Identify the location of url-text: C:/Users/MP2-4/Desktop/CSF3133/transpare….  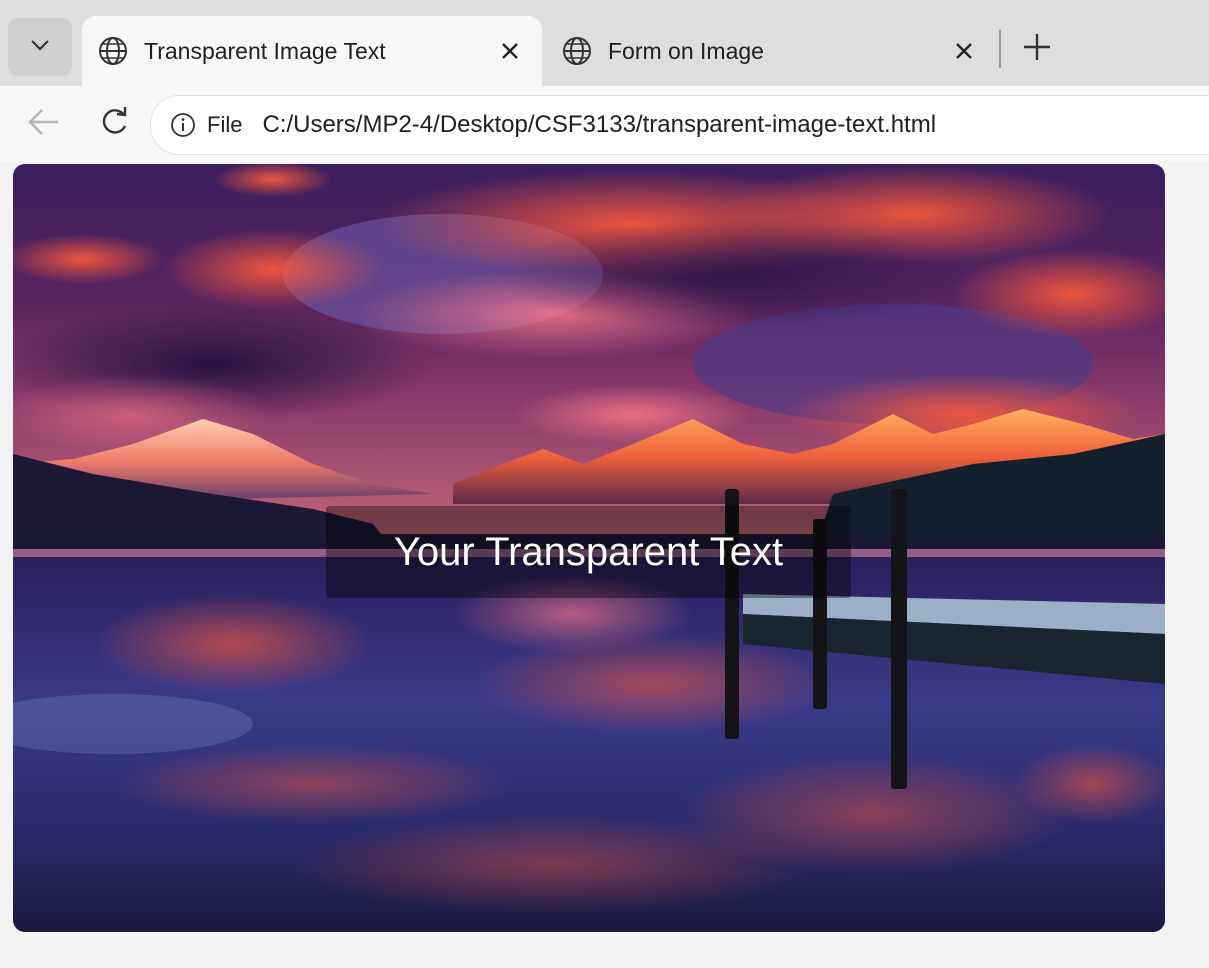
(599, 125).